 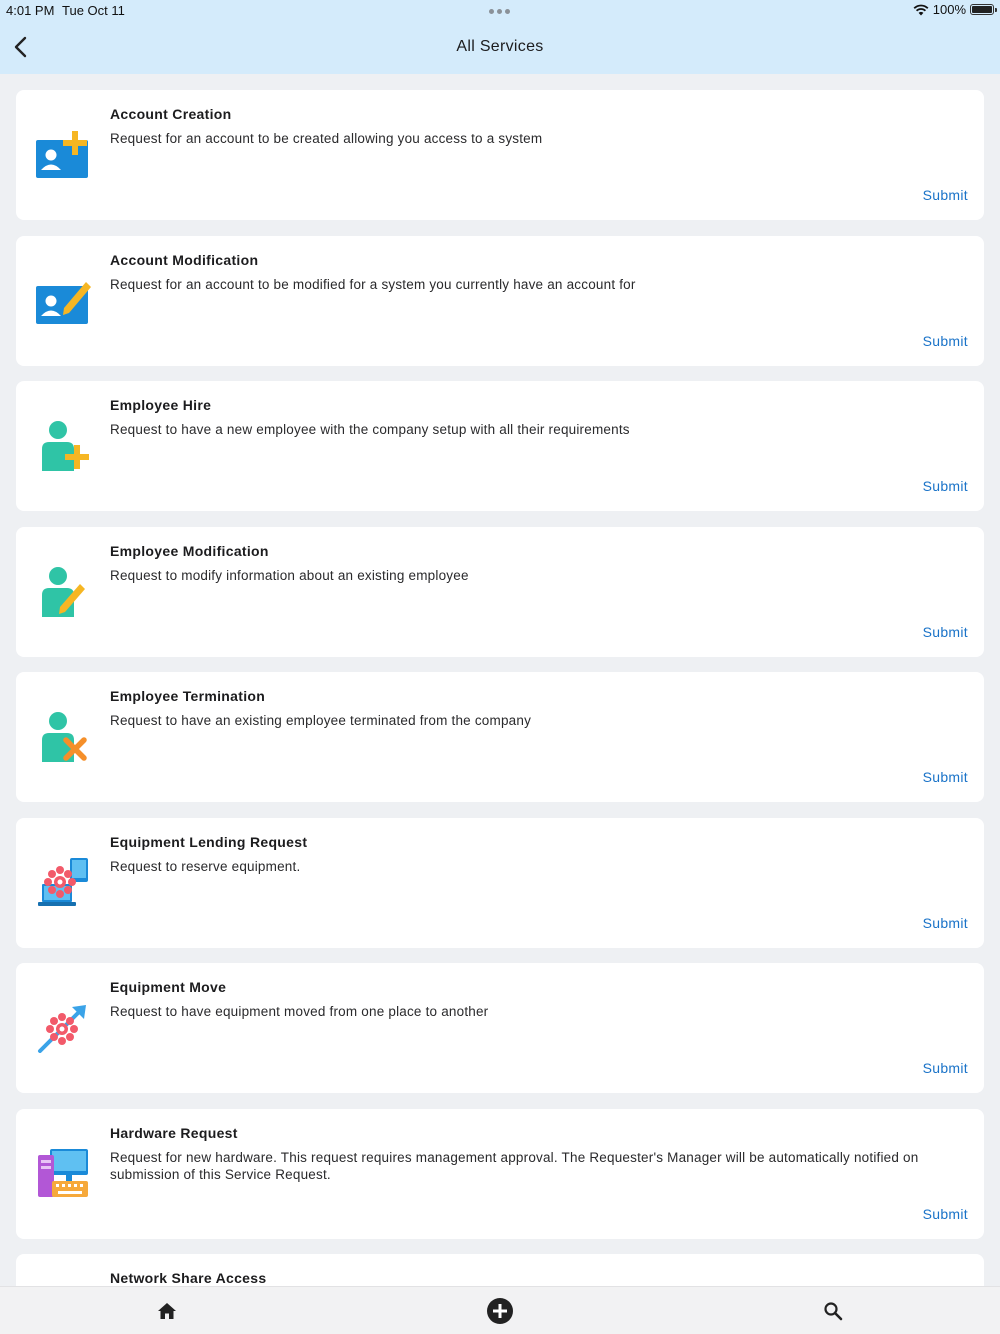 I want to click on equipment-move-icon, so click(x=62, y=1029).